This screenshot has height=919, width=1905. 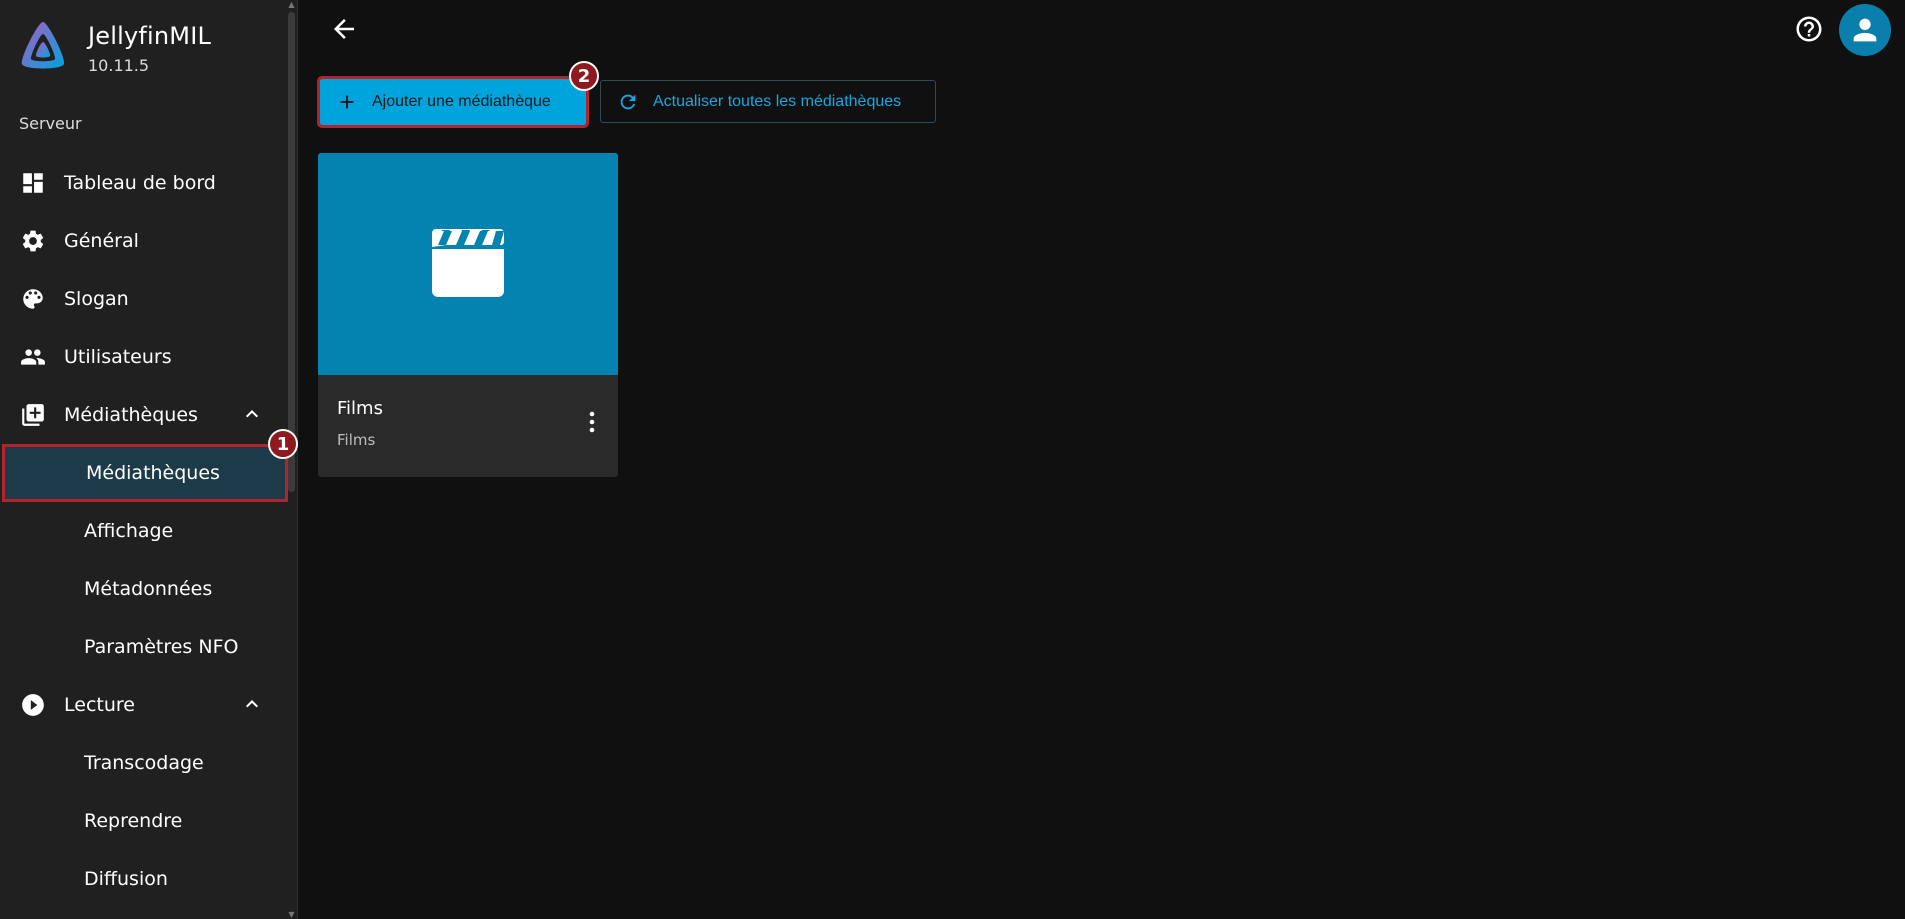 What do you see at coordinates (291, 252) in the screenshot?
I see `sidebar-scroll-thumb` at bounding box center [291, 252].